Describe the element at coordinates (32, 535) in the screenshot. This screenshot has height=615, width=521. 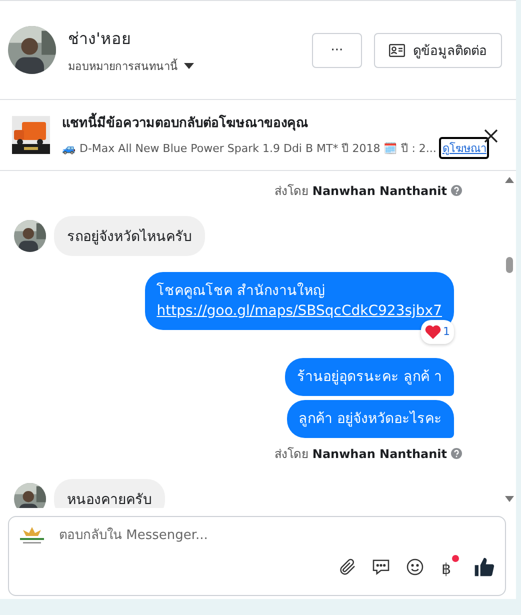
I see `logo-icon` at that location.